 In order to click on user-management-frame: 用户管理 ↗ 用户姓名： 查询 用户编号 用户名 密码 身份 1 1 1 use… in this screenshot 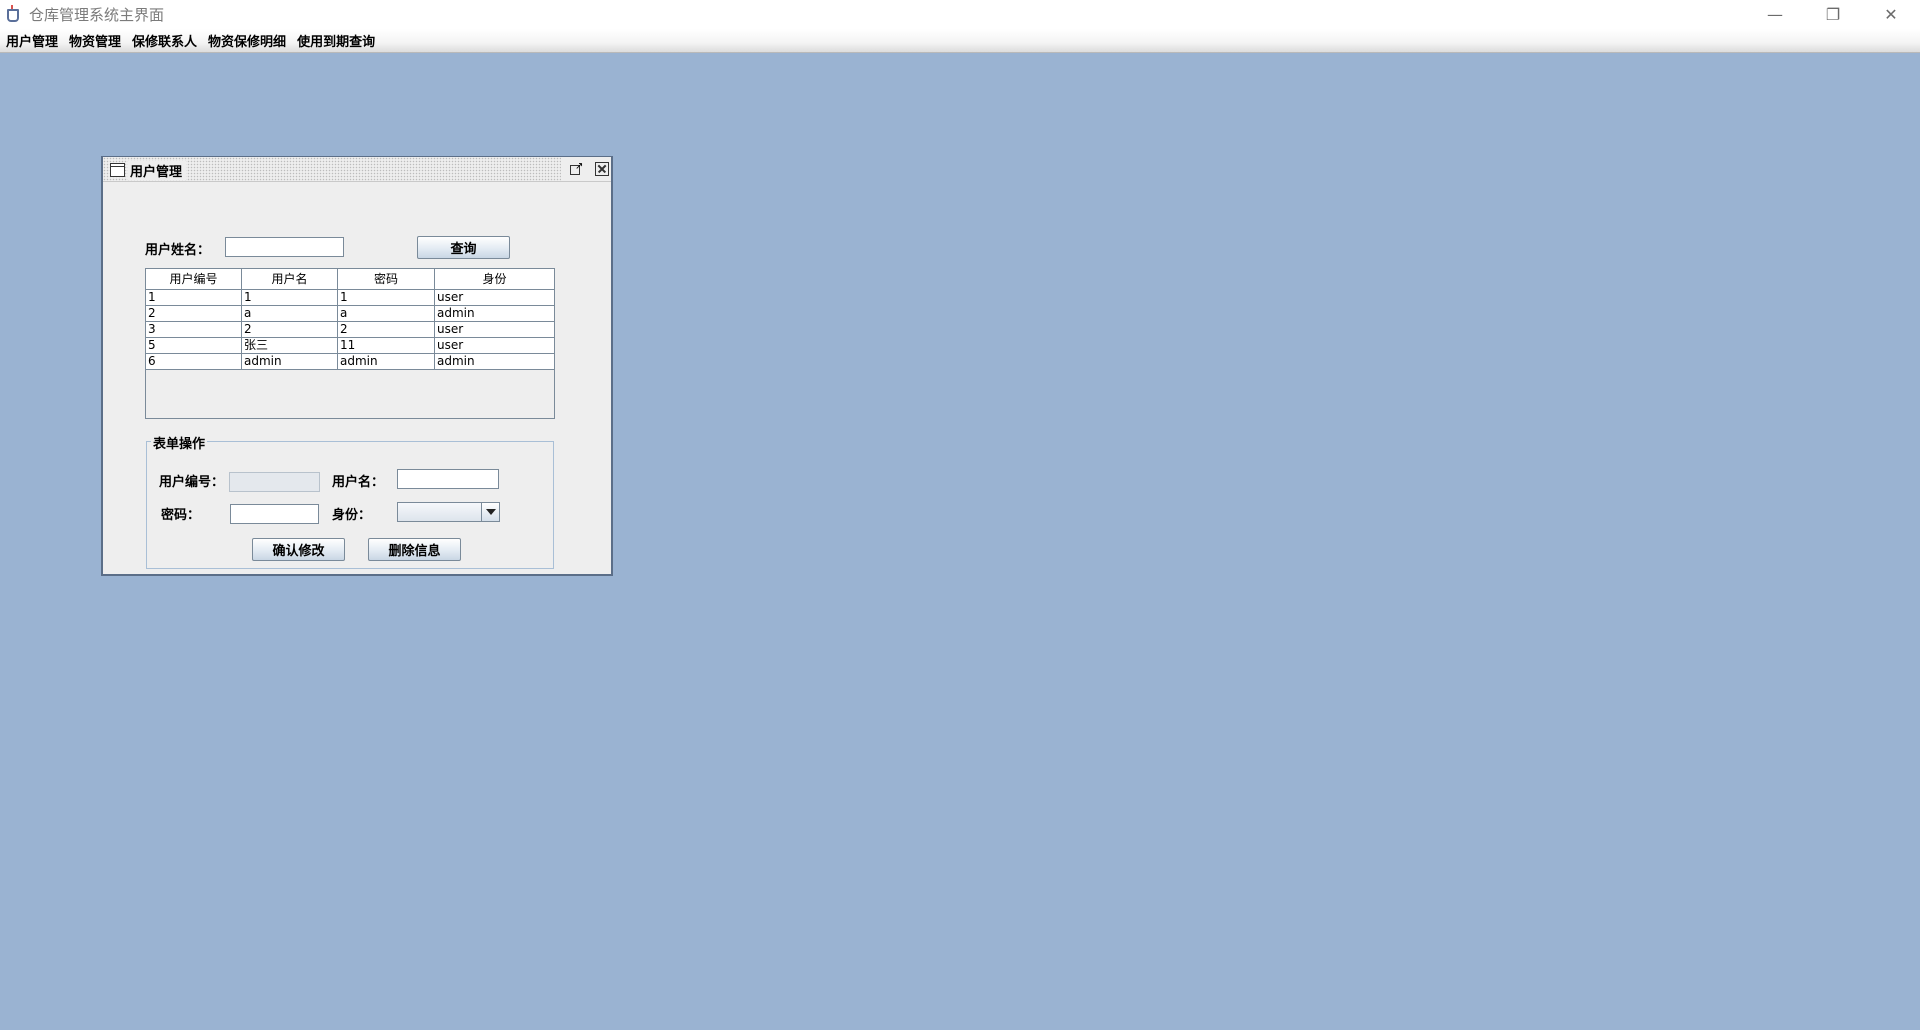, I will do `click(357, 366)`.